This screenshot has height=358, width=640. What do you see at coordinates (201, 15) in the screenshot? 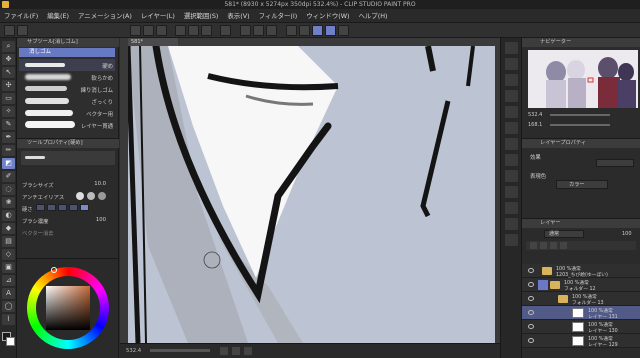
I see `menu-selection: 選択範囲(S)` at bounding box center [201, 15].